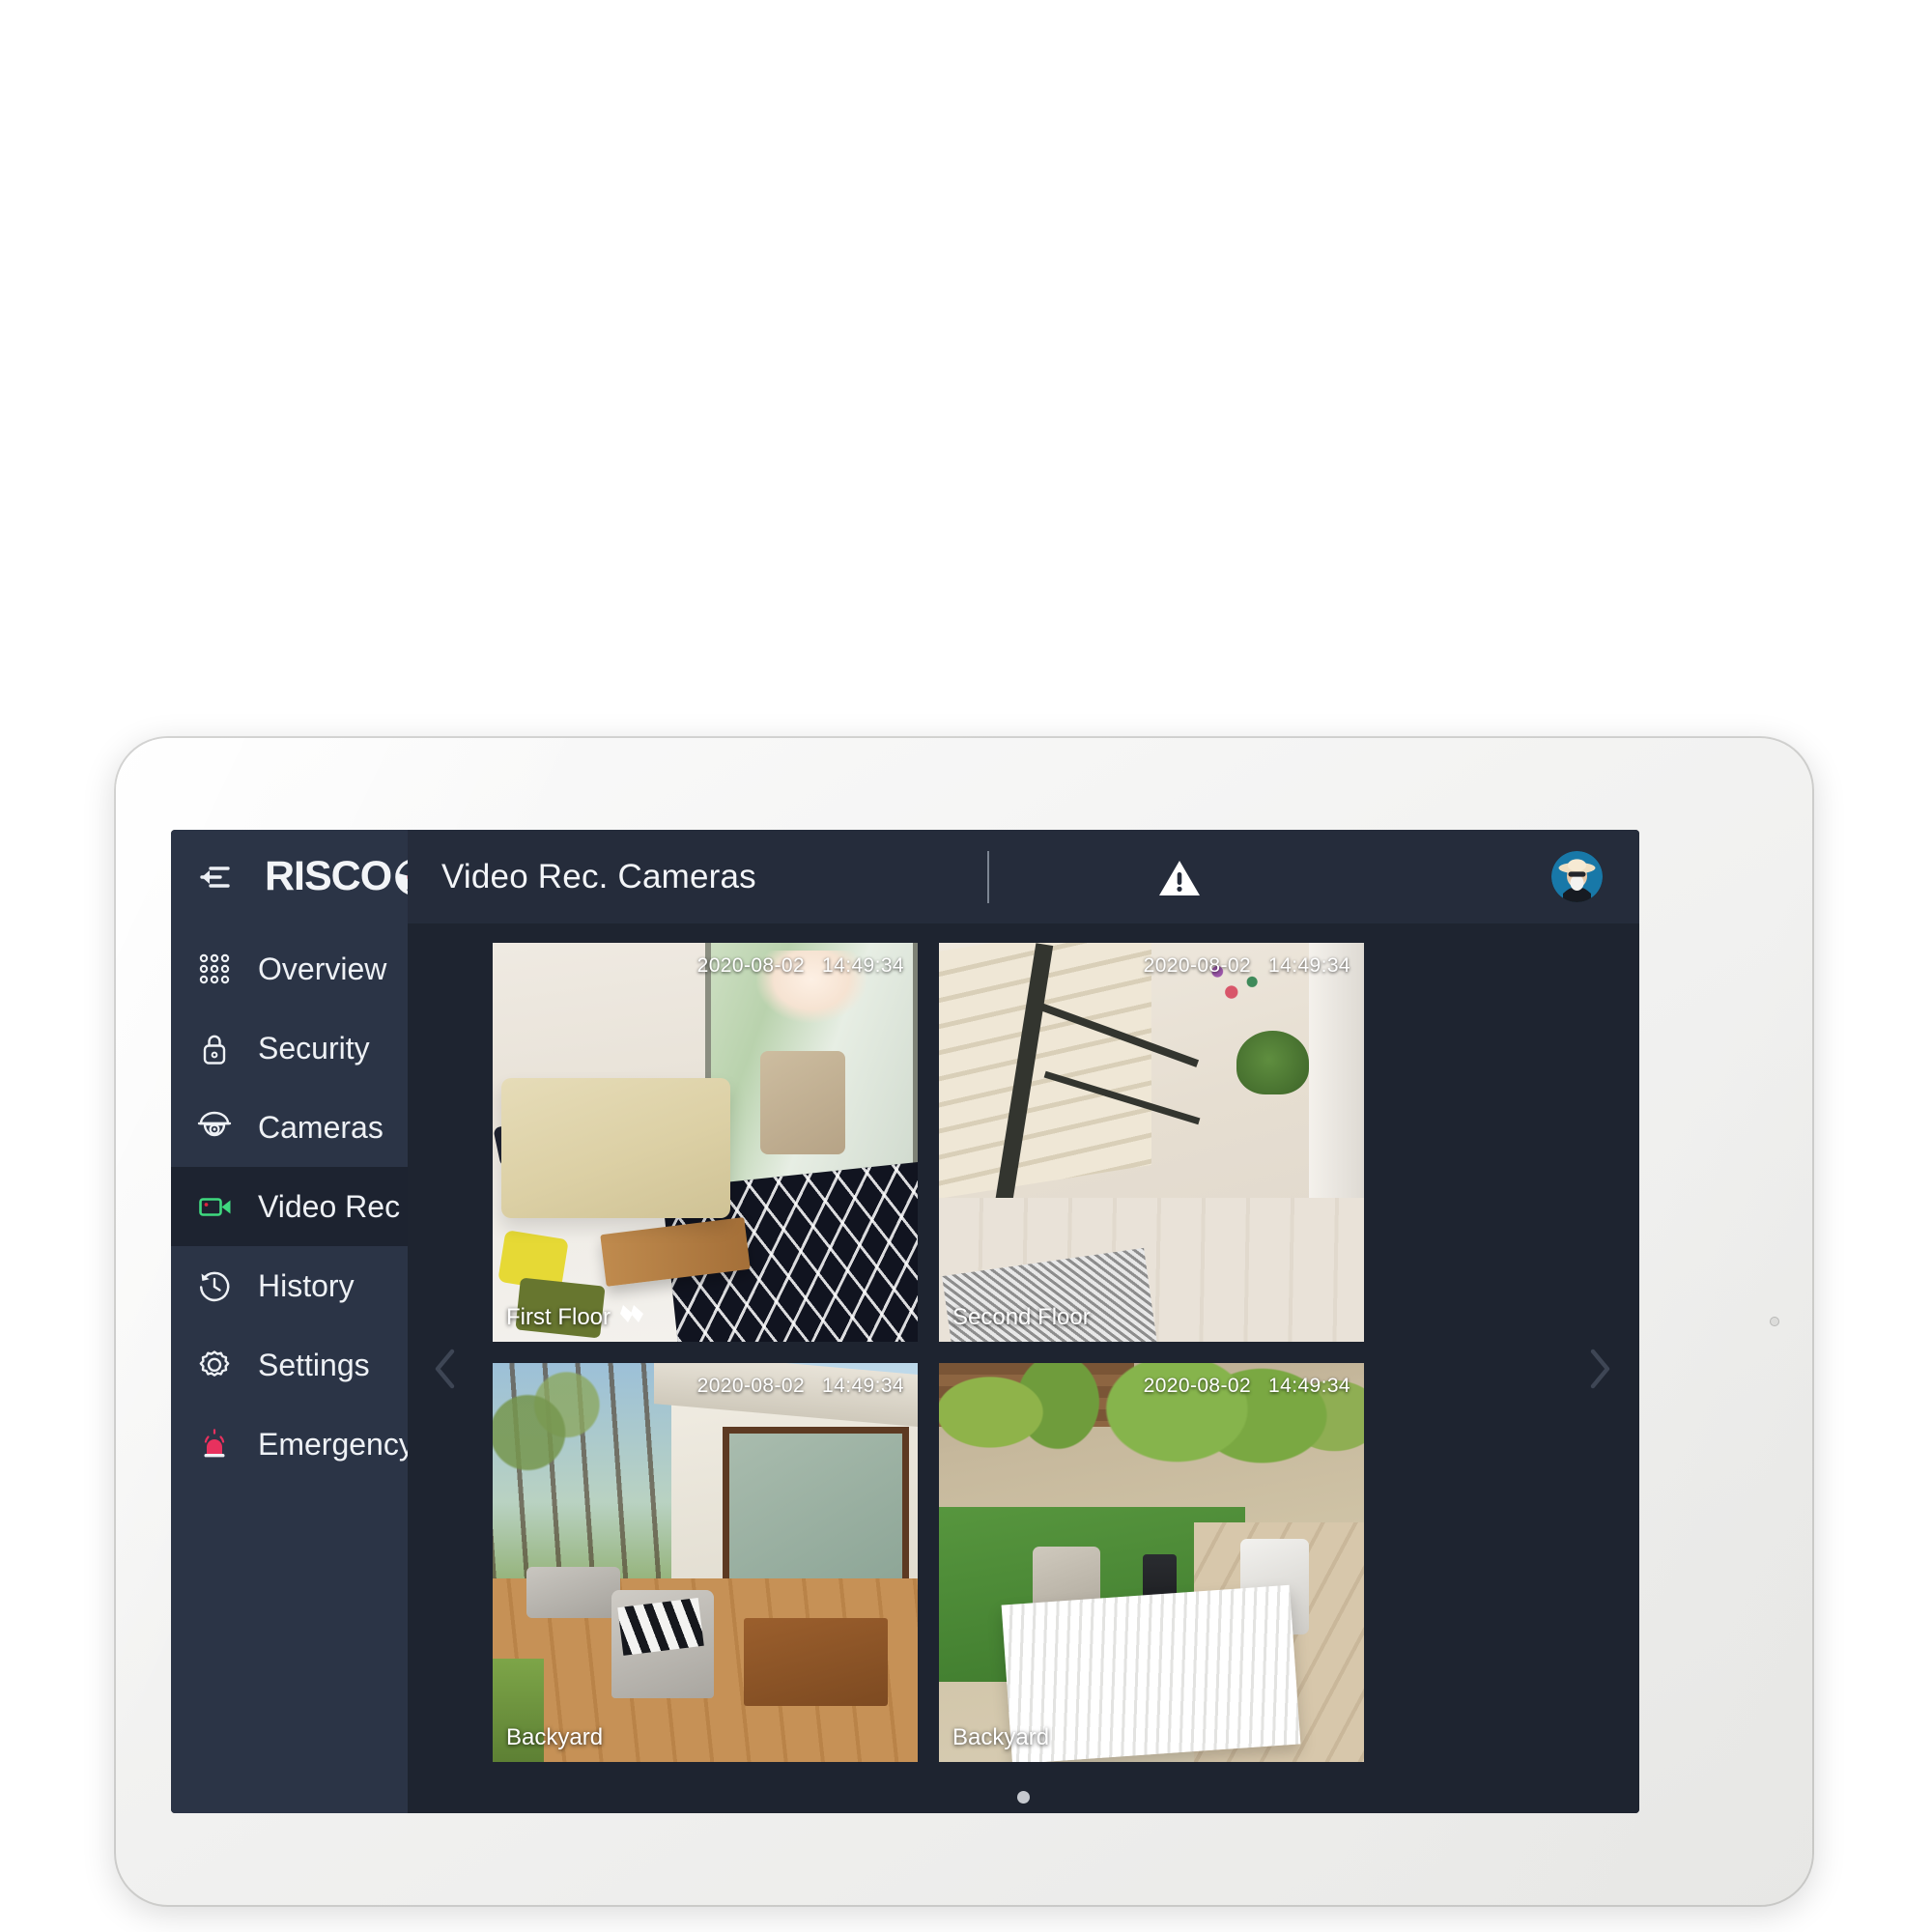  I want to click on chevron-left-icon, so click(445, 1369).